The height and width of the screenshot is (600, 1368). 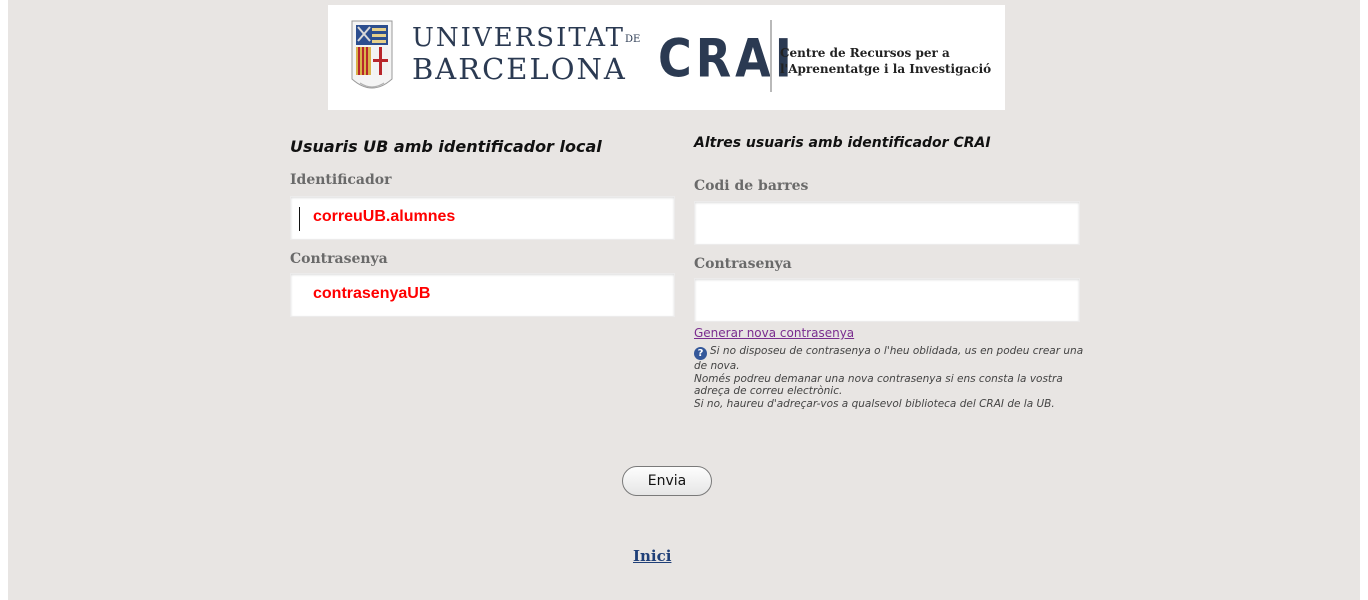 What do you see at coordinates (372, 293) in the screenshot?
I see `ub-password-hint: contrasenyaUB` at bounding box center [372, 293].